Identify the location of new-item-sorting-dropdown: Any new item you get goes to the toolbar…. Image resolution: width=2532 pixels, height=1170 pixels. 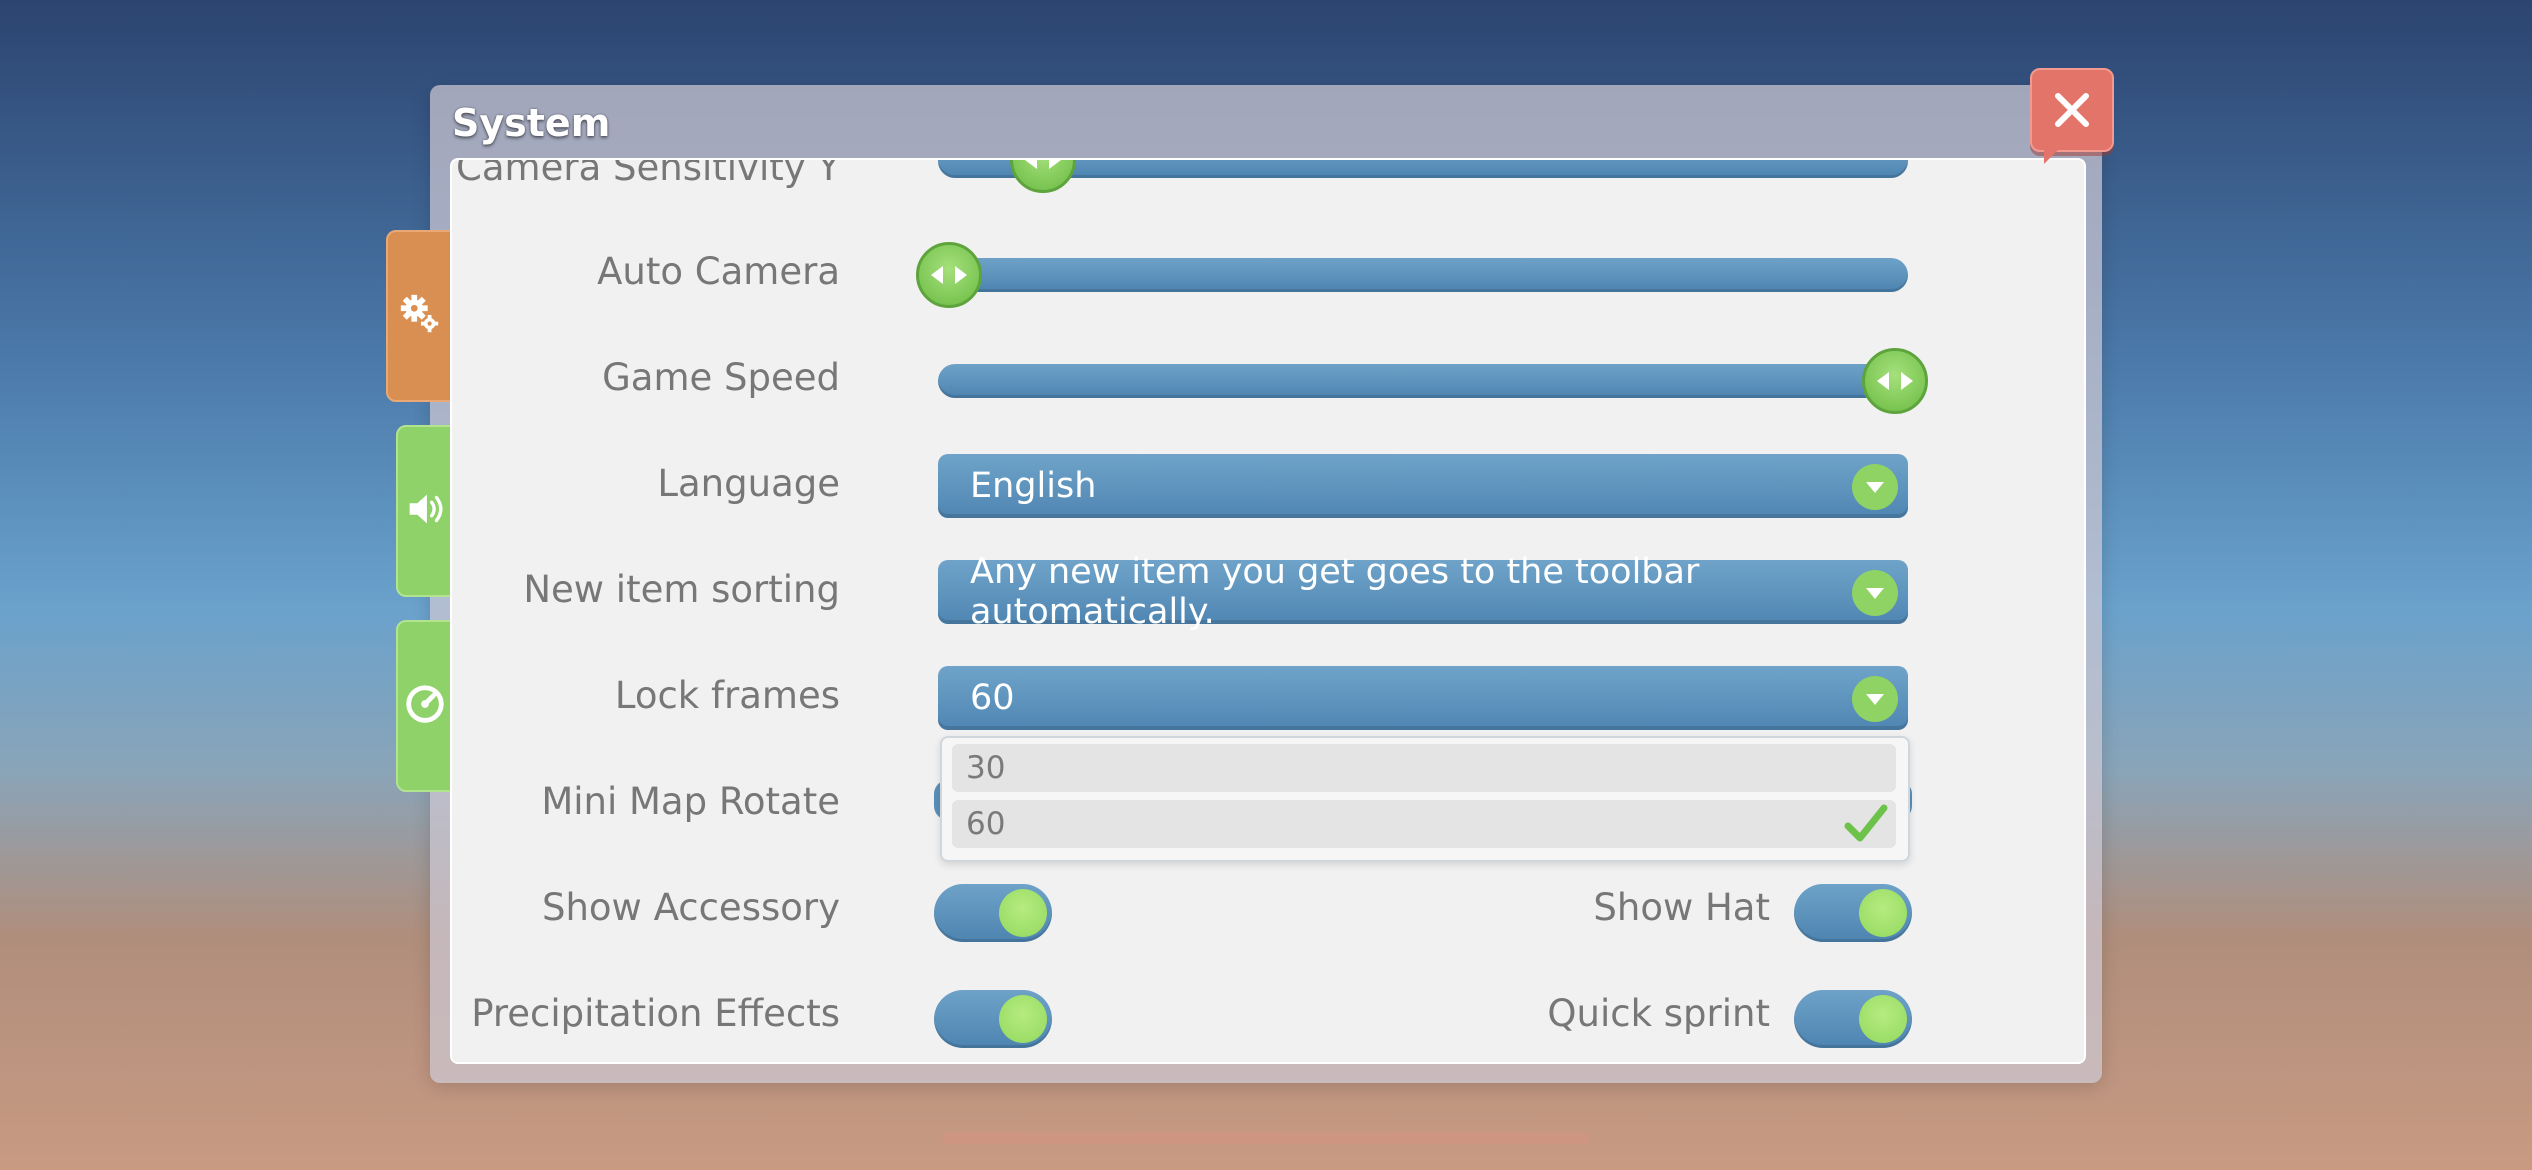
(1423, 592).